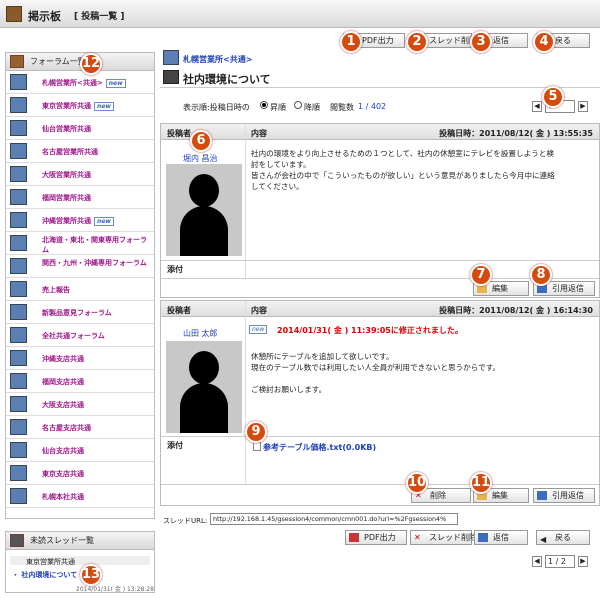 Image resolution: width=600 pixels, height=598 pixels. I want to click on sidebar-forum-label: 全社共通フォーラム, so click(73, 336).